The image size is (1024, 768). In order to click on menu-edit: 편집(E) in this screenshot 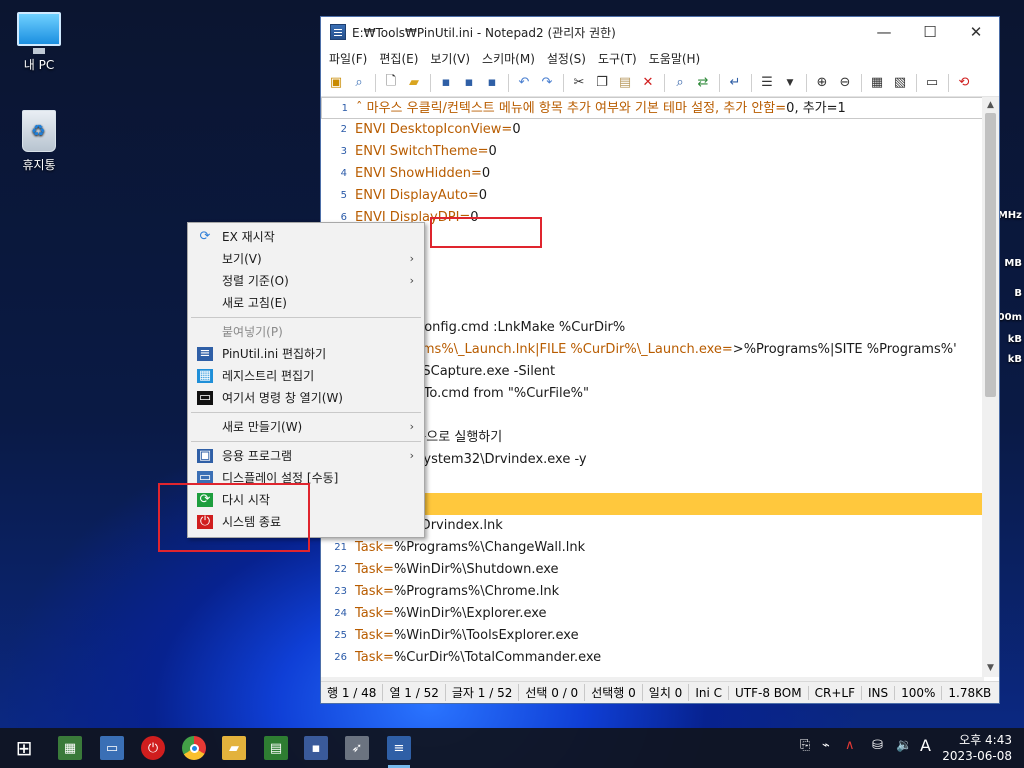, I will do `click(398, 58)`.